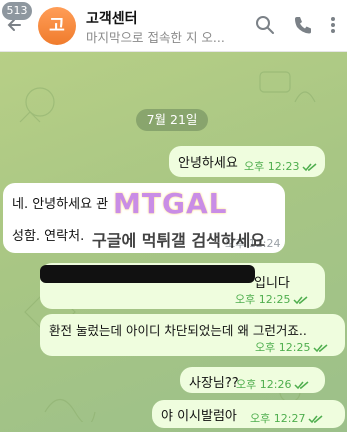 This screenshot has width=347, height=432. I want to click on unread-count-badge: 513, so click(17, 11).